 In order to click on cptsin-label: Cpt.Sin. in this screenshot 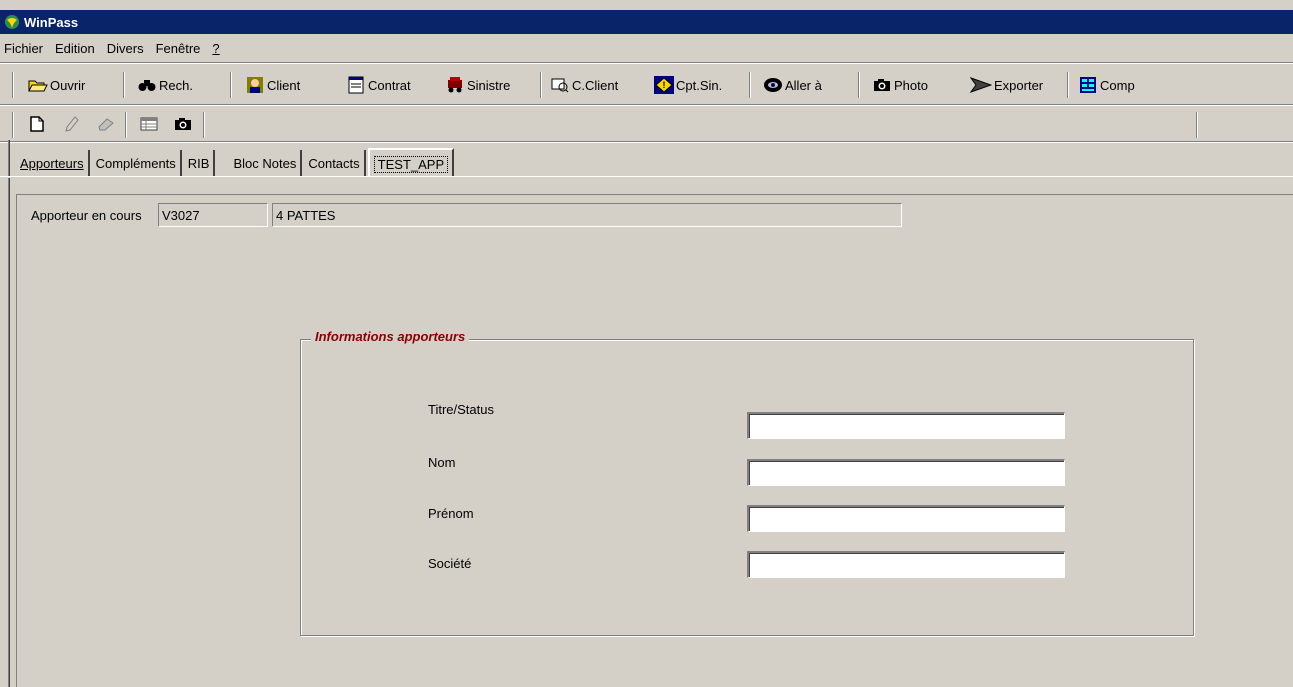, I will do `click(699, 85)`.